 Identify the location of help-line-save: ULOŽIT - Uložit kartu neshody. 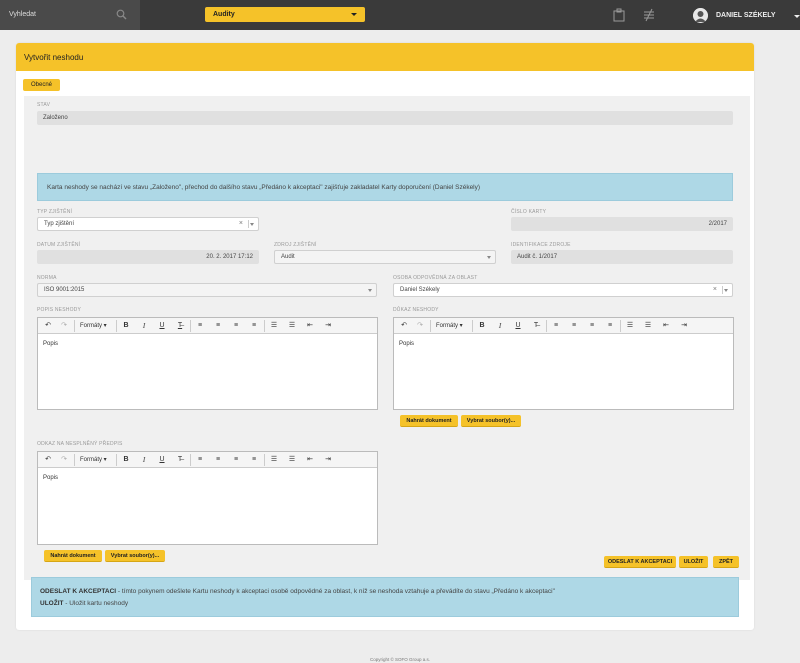
(84, 603).